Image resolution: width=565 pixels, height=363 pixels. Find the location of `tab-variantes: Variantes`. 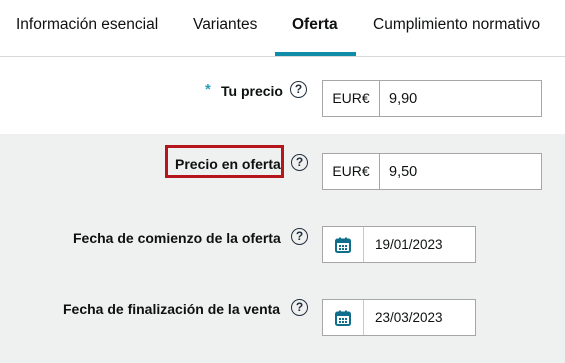

tab-variantes: Variantes is located at coordinates (225, 27).